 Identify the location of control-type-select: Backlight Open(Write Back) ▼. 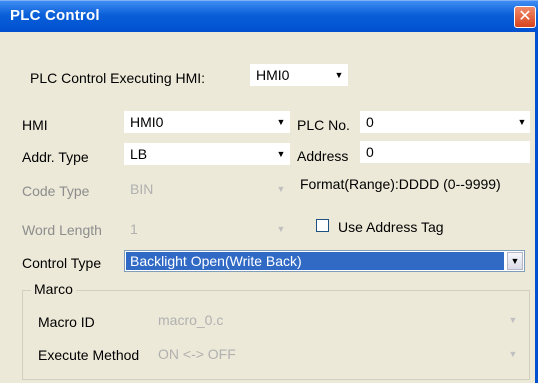
(324, 261).